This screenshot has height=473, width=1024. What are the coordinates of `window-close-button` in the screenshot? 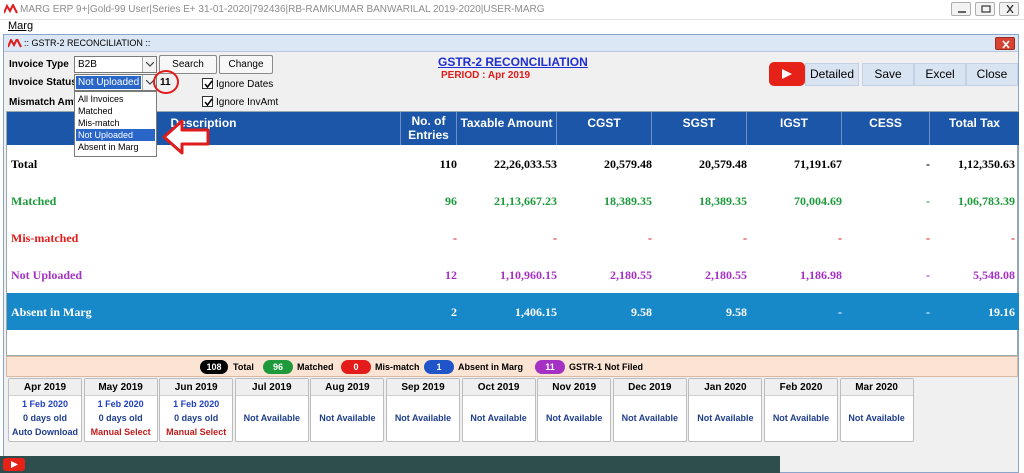 It's located at (1005, 43).